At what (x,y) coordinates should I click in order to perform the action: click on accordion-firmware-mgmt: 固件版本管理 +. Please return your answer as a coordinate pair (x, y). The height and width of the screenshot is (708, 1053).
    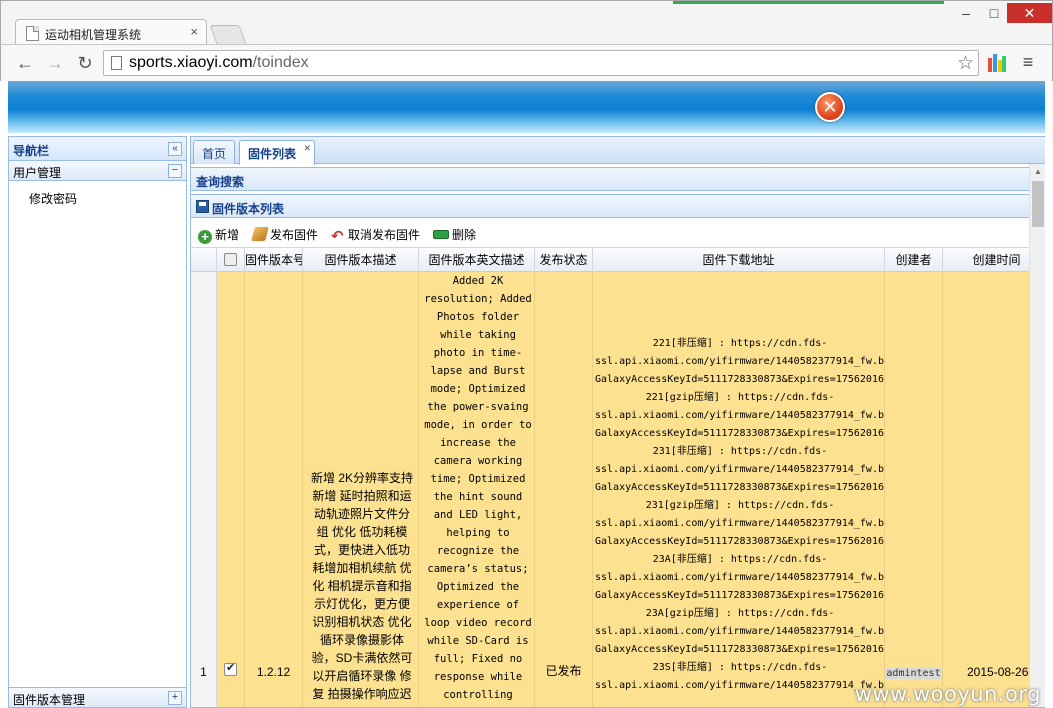
    Looking at the image, I should click on (97, 697).